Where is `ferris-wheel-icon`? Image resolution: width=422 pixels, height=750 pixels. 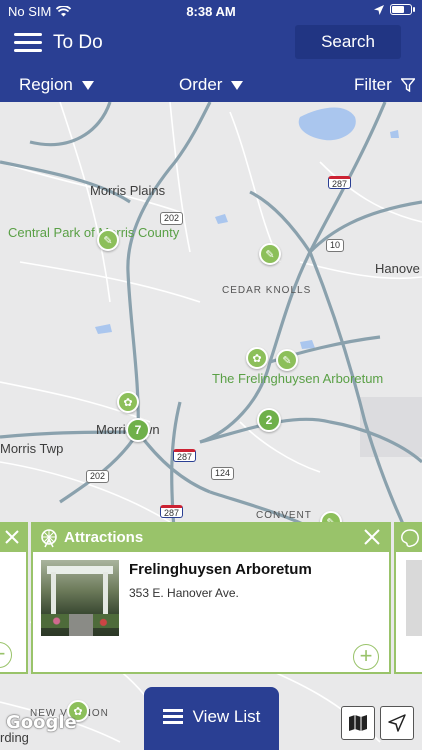
ferris-wheel-icon is located at coordinates (49, 538).